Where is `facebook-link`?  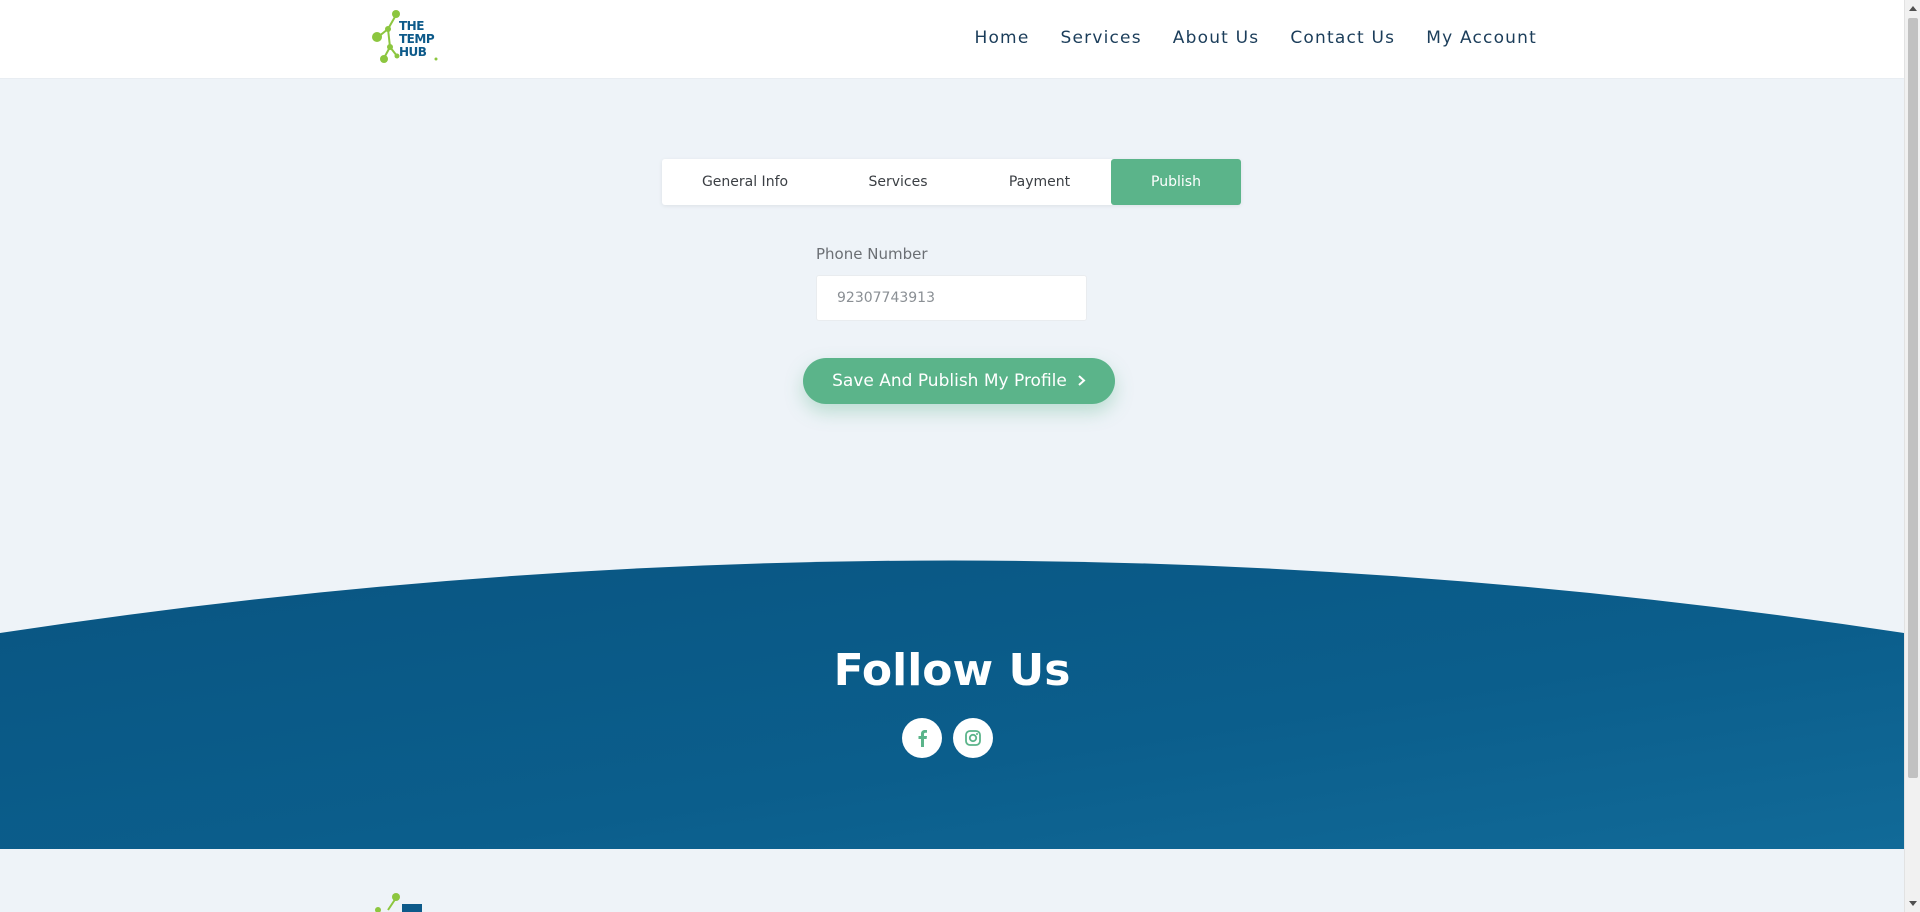
facebook-link is located at coordinates (922, 738).